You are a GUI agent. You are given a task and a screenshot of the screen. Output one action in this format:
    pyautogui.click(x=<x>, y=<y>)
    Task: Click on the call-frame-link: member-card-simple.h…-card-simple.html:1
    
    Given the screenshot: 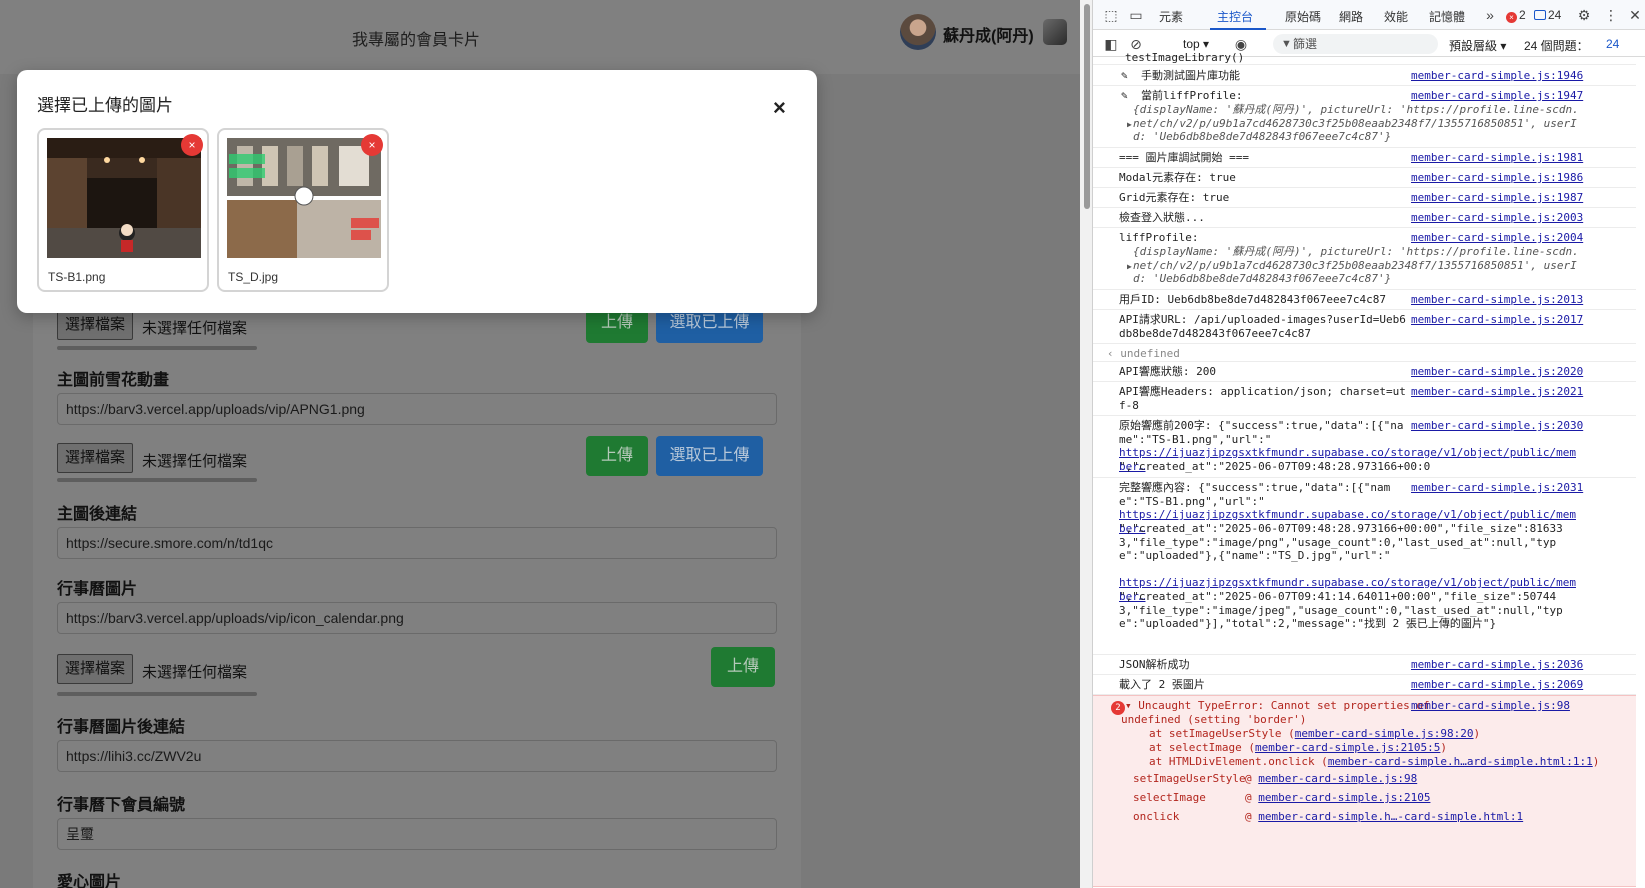 What is the action you would take?
    pyautogui.click(x=1390, y=816)
    